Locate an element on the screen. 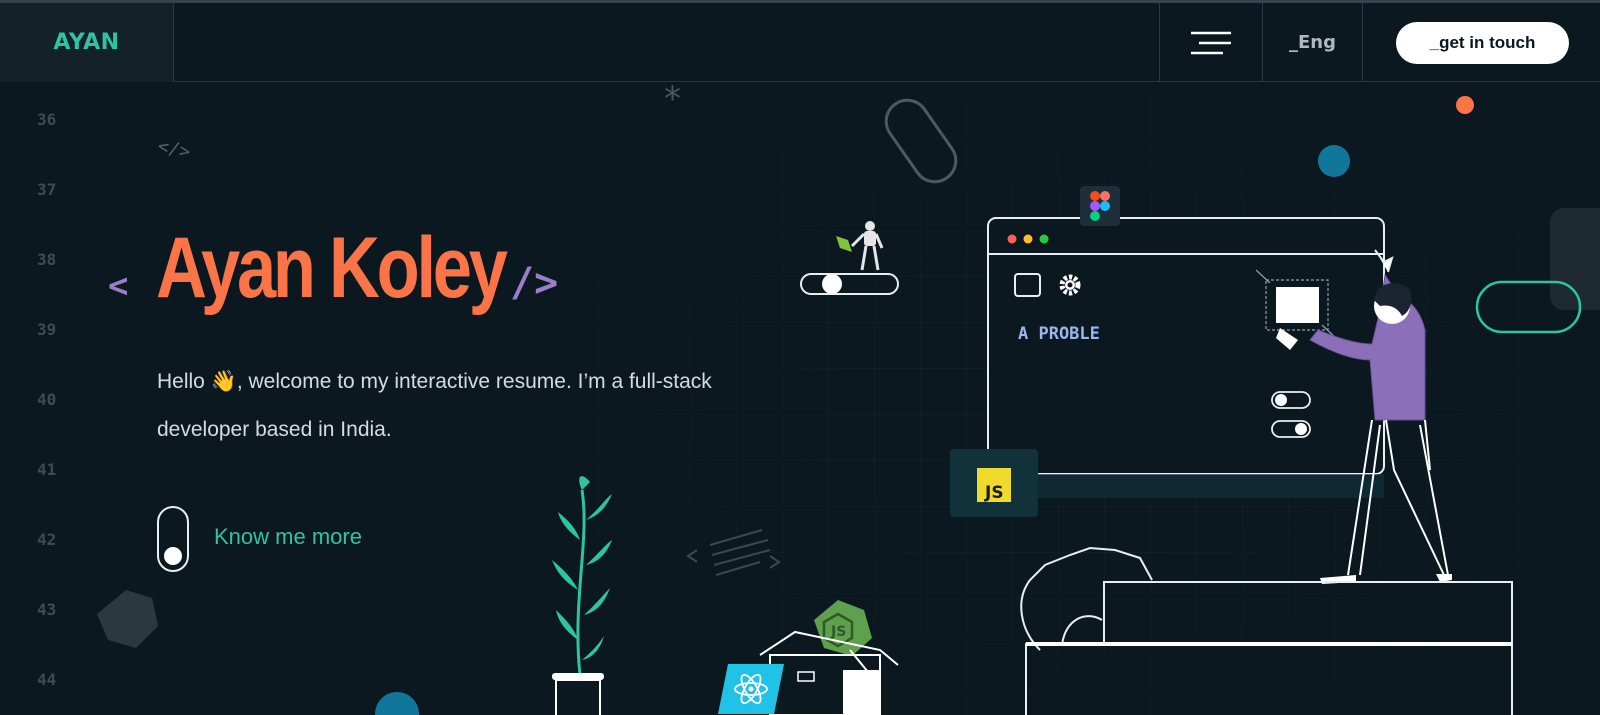 This screenshot has height=715, width=1600. hamburger-icon is located at coordinates (1211, 42).